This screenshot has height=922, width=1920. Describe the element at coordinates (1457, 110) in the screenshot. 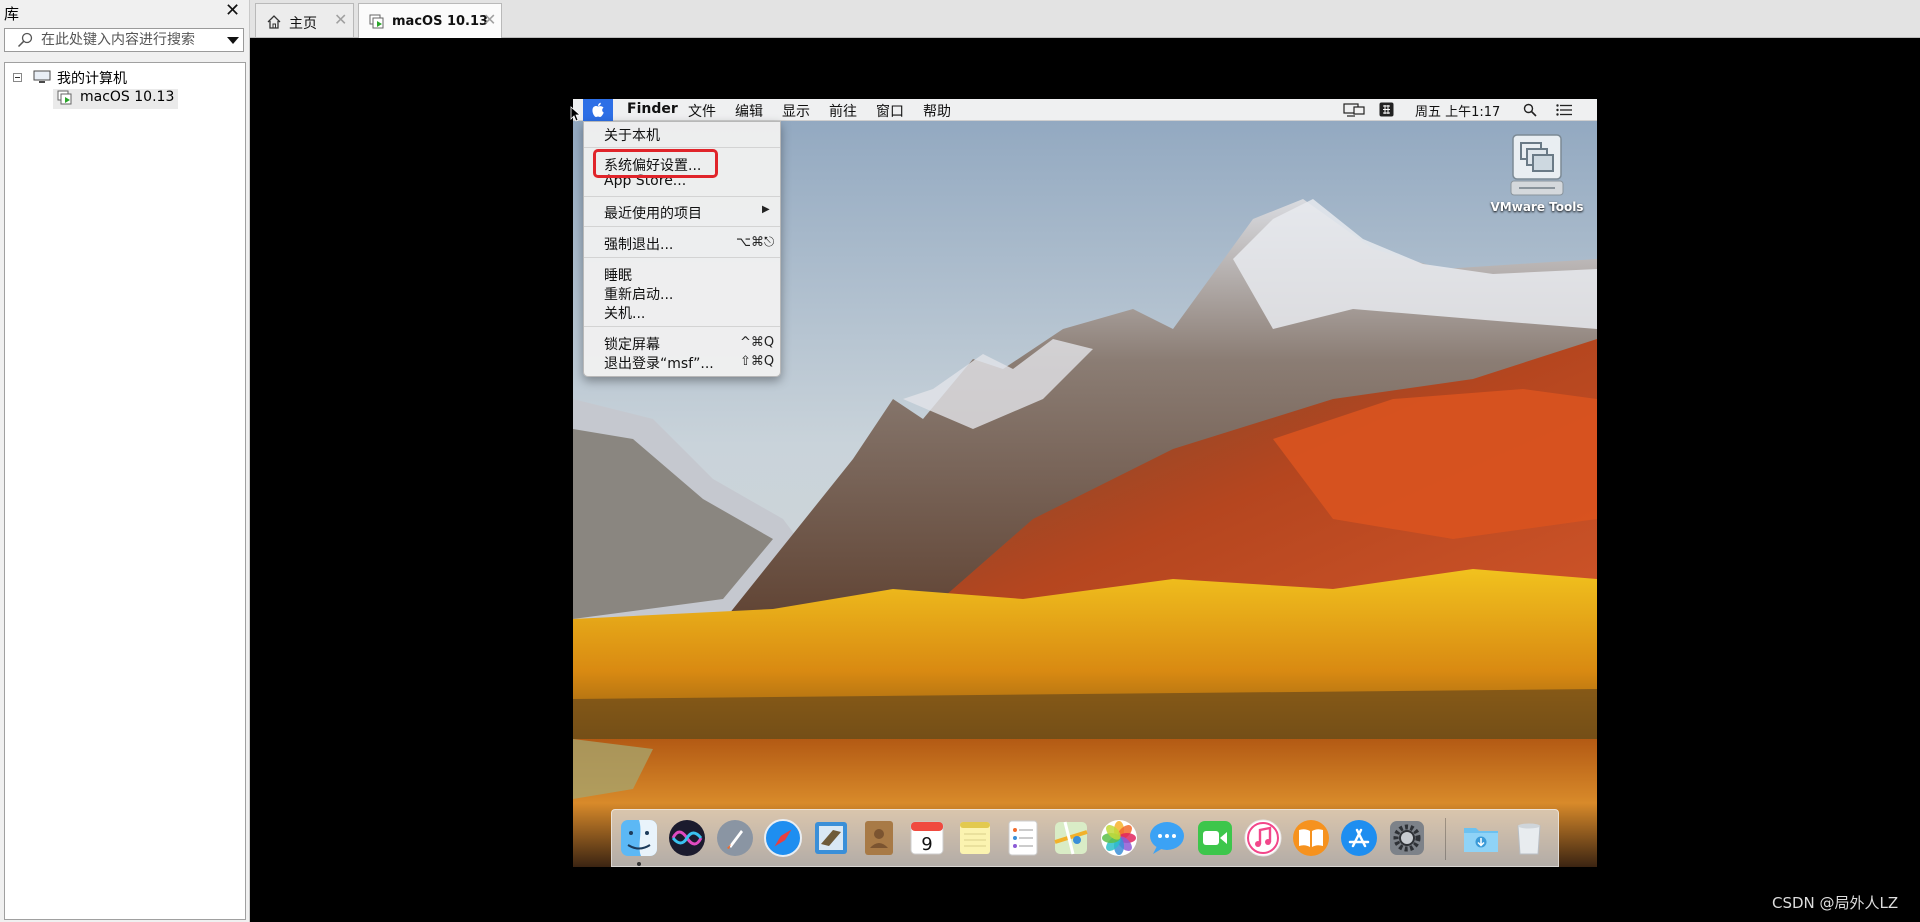

I see `menubar-clock: 周五 上午1:17` at that location.